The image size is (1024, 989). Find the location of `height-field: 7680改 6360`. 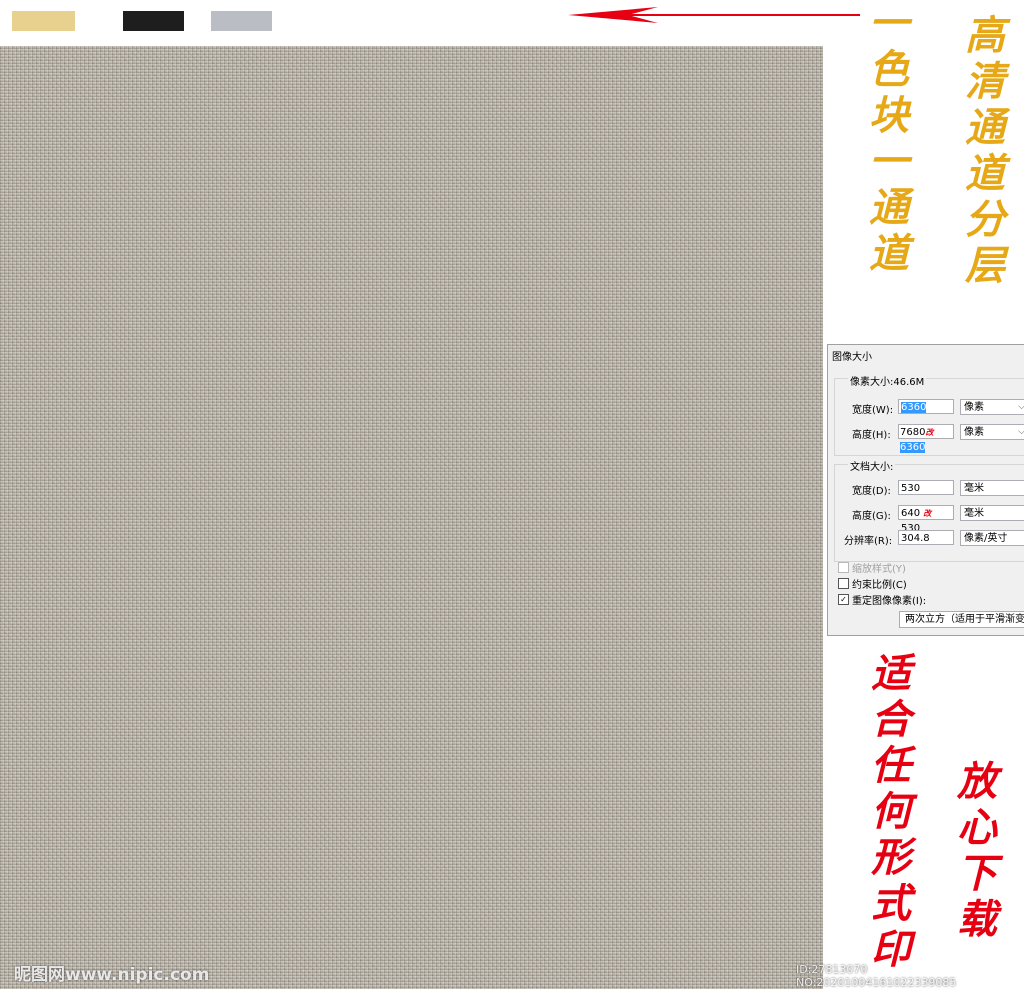

height-field: 7680改 6360 is located at coordinates (926, 438).